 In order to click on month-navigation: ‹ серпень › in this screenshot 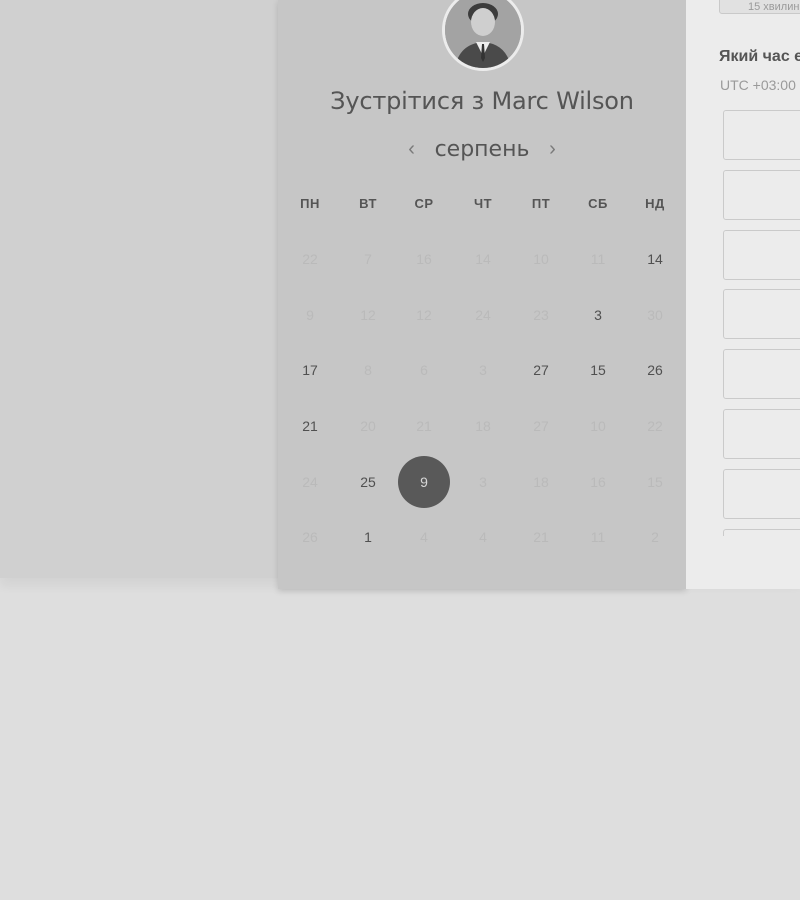, I will do `click(482, 149)`.